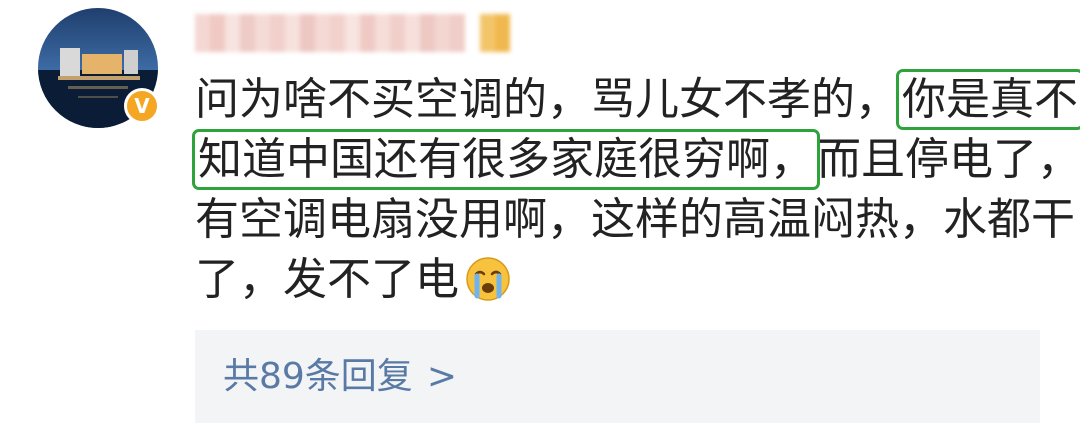  What do you see at coordinates (506, 159) in the screenshot?
I see `highlight-box-2: 知道中国还有很多家庭很穷啊，` at bounding box center [506, 159].